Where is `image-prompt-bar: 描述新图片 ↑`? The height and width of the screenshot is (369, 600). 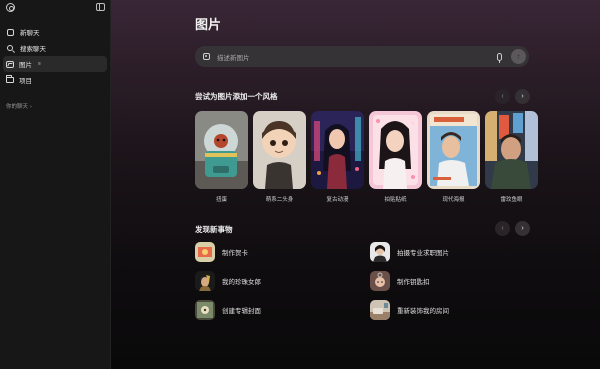 image-prompt-bar: 描述新图片 ↑ is located at coordinates (362, 56).